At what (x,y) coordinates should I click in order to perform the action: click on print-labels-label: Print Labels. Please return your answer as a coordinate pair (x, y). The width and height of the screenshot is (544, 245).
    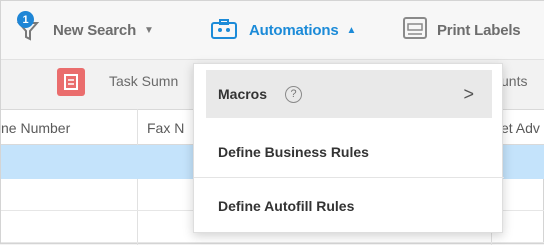
    Looking at the image, I should click on (479, 30).